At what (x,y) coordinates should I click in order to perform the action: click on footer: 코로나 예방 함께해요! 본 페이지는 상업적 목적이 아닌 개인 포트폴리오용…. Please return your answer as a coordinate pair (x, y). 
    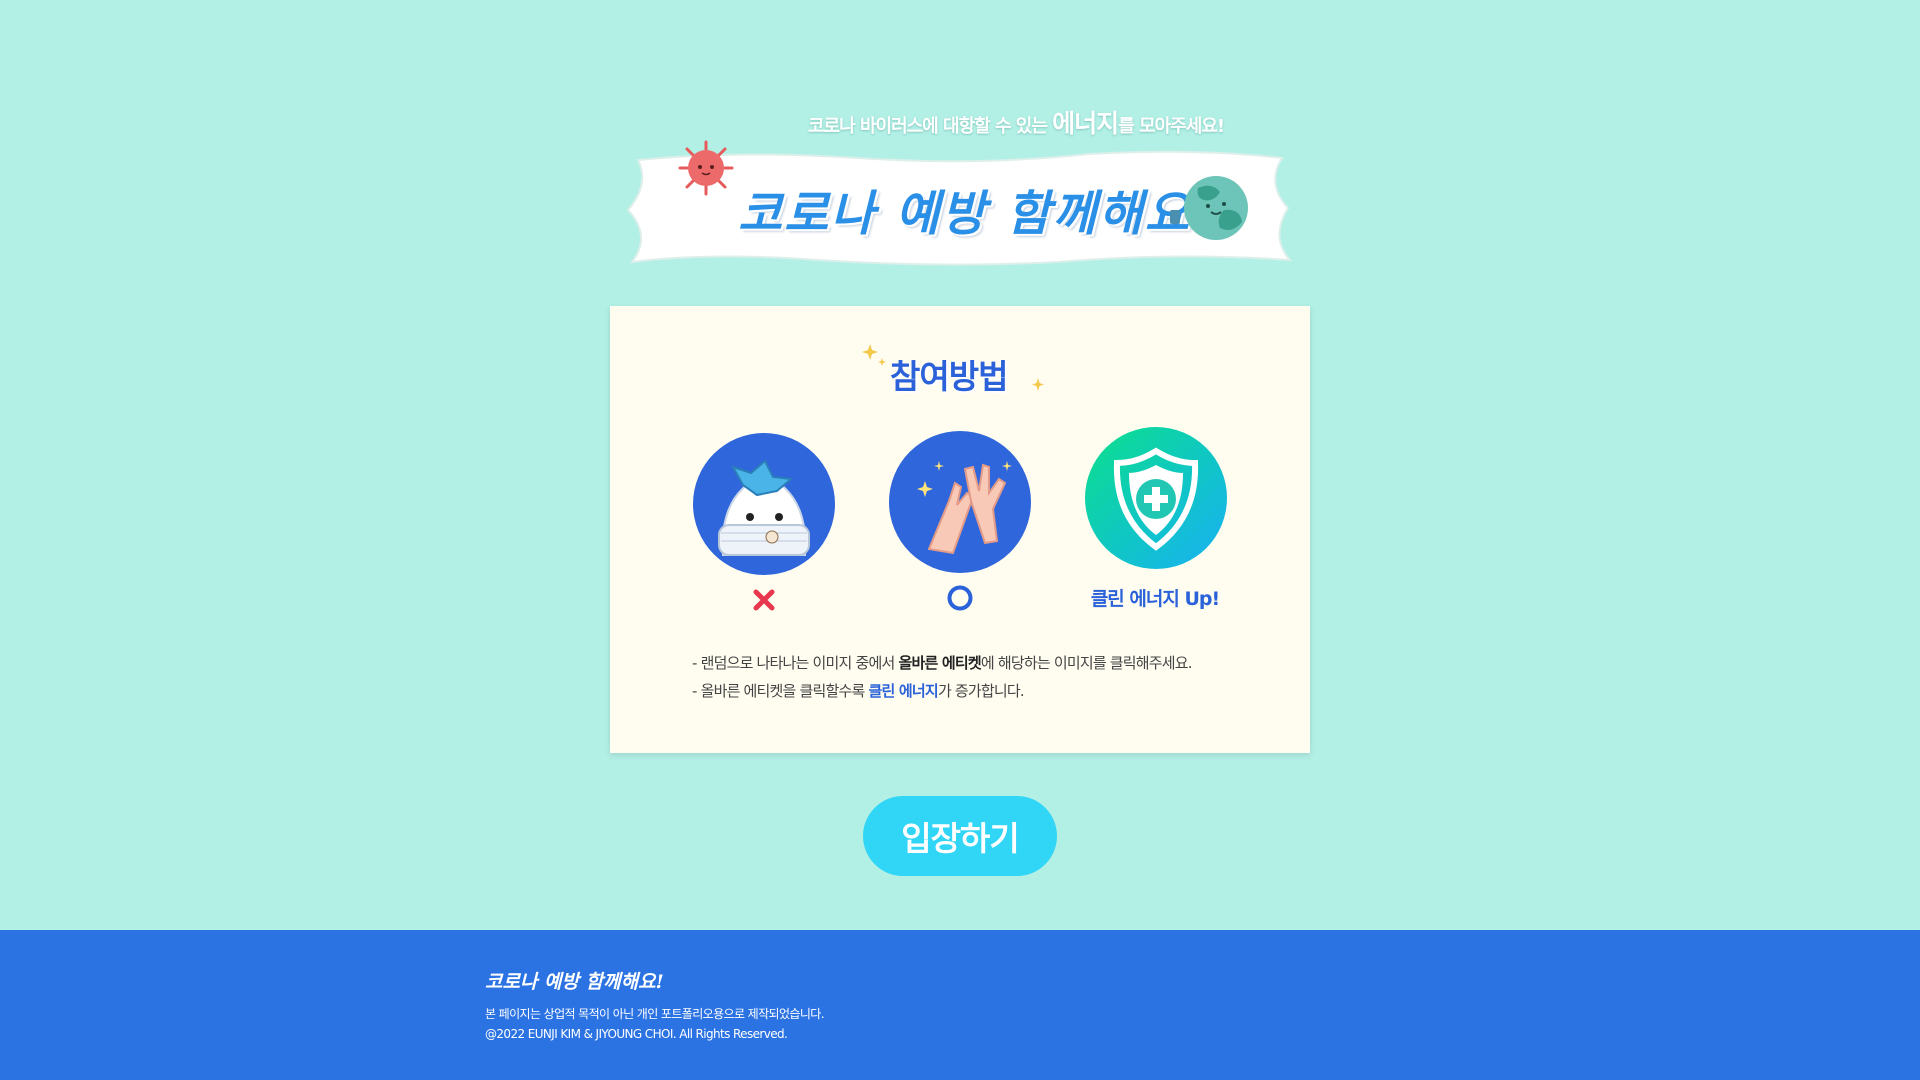
    Looking at the image, I should click on (960, 1005).